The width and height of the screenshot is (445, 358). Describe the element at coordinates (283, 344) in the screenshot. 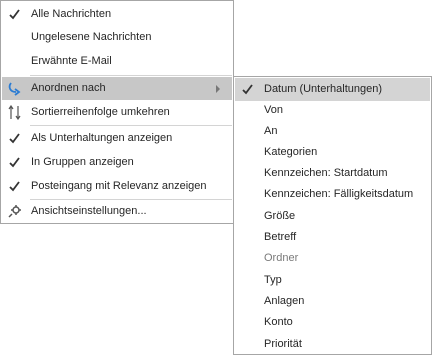

I see `submenu-item-label: Priorität` at that location.